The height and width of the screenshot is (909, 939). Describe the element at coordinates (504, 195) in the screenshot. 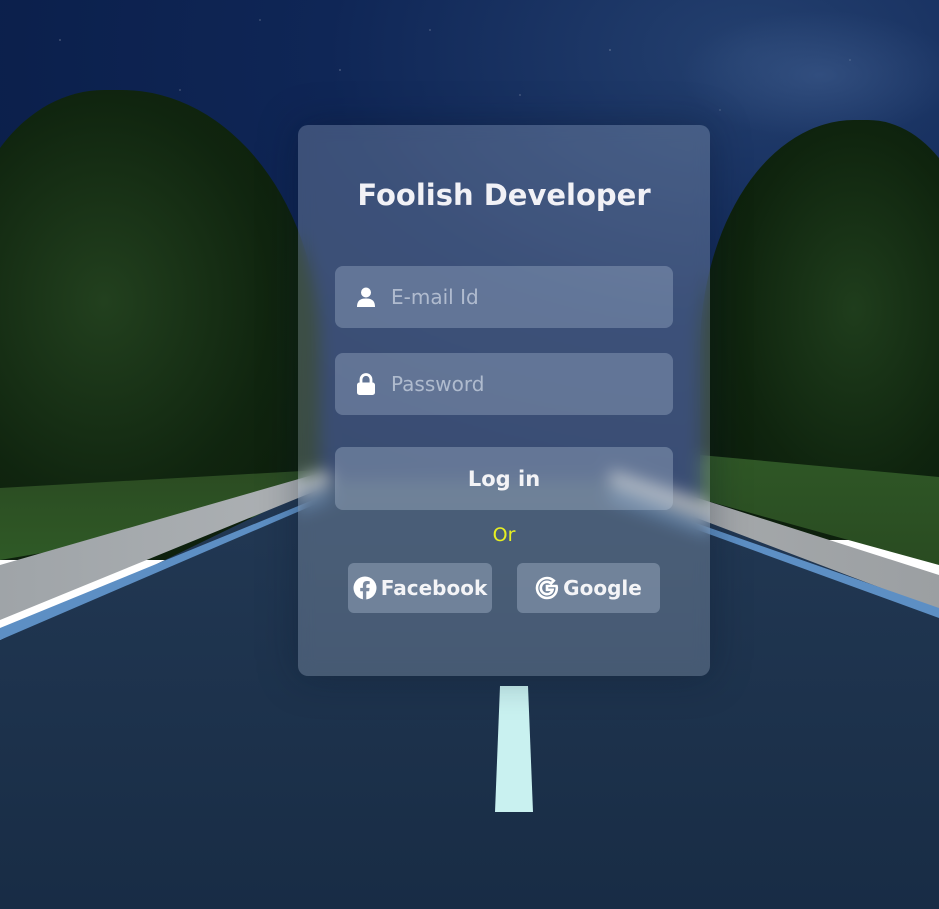

I see `brand-title: Foolish Developer` at that location.